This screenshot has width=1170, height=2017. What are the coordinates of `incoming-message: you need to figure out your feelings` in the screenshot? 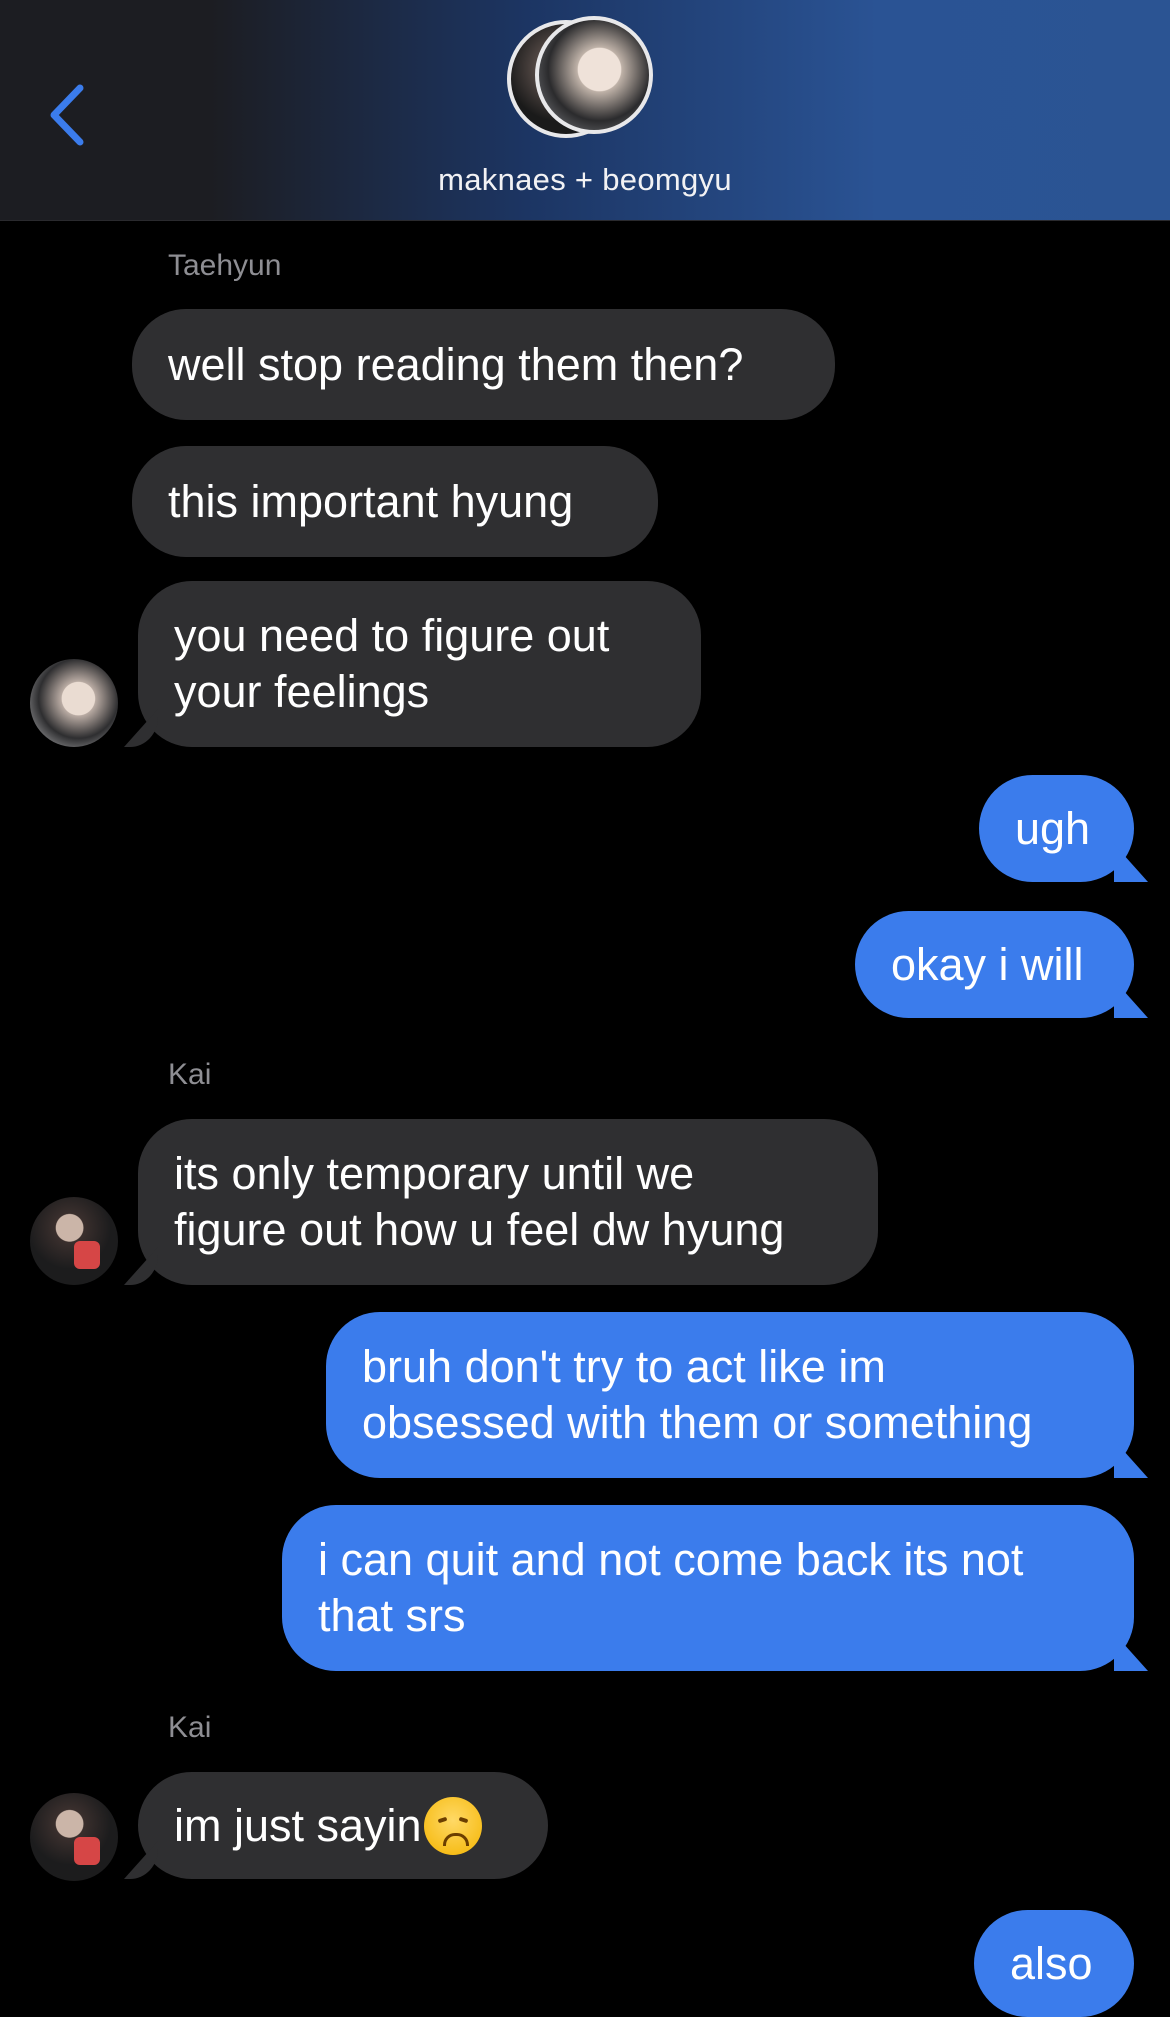 It's located at (419, 664).